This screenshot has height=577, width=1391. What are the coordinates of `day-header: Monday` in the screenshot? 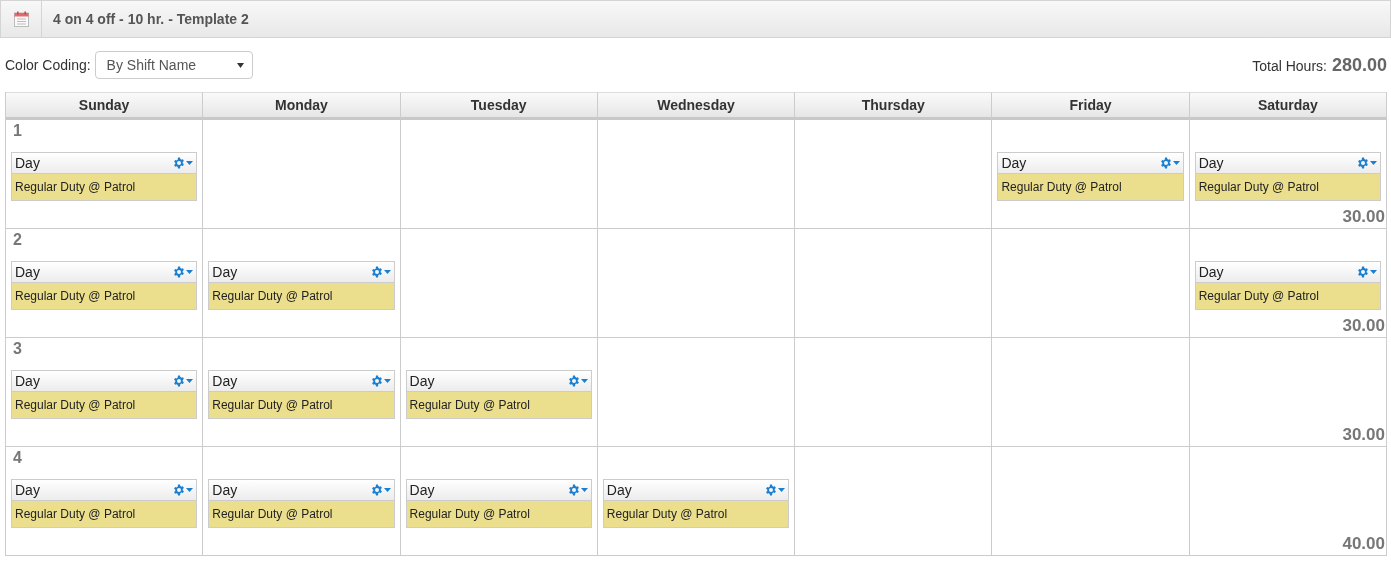 It's located at (302, 106).